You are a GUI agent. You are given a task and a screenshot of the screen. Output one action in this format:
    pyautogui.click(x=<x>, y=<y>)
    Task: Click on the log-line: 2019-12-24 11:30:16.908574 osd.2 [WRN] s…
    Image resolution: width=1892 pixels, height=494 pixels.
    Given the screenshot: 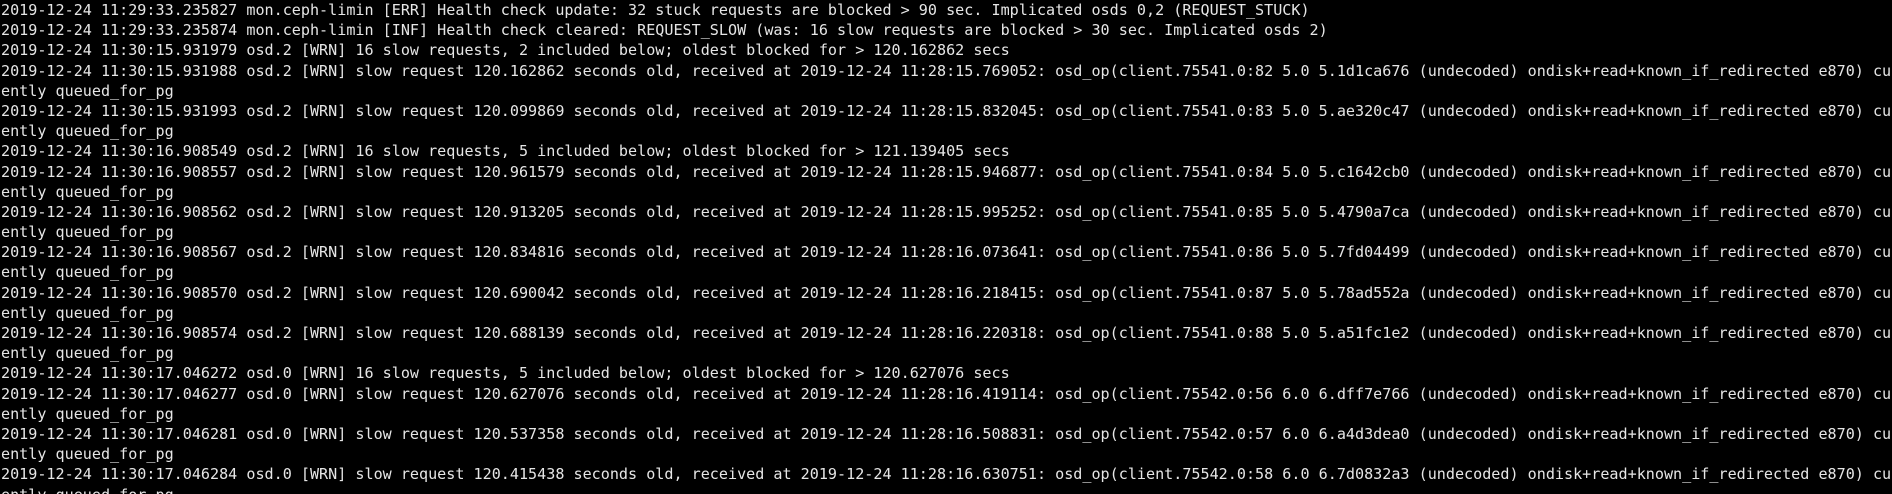 What is the action you would take?
    pyautogui.click(x=946, y=333)
    